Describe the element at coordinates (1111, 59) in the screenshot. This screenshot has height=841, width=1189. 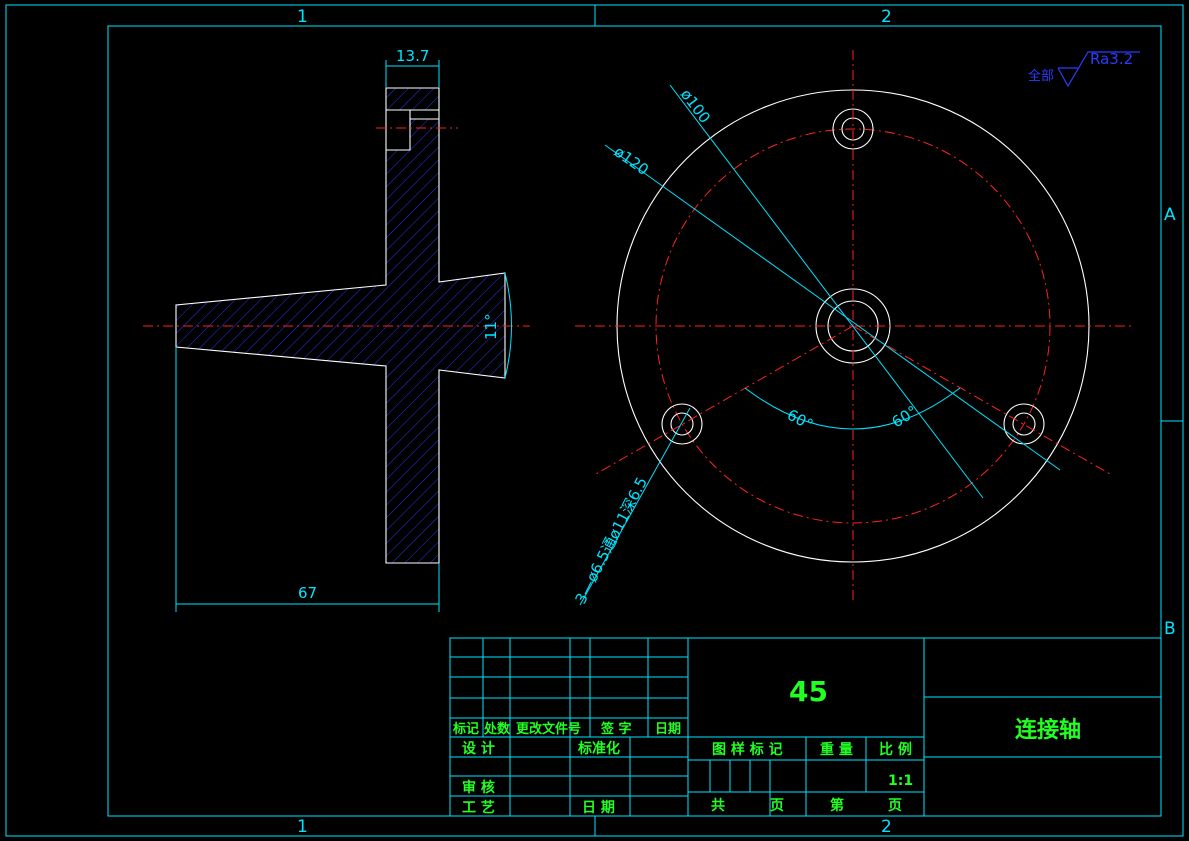
I see `surface-finish-value: Ra3.2` at that location.